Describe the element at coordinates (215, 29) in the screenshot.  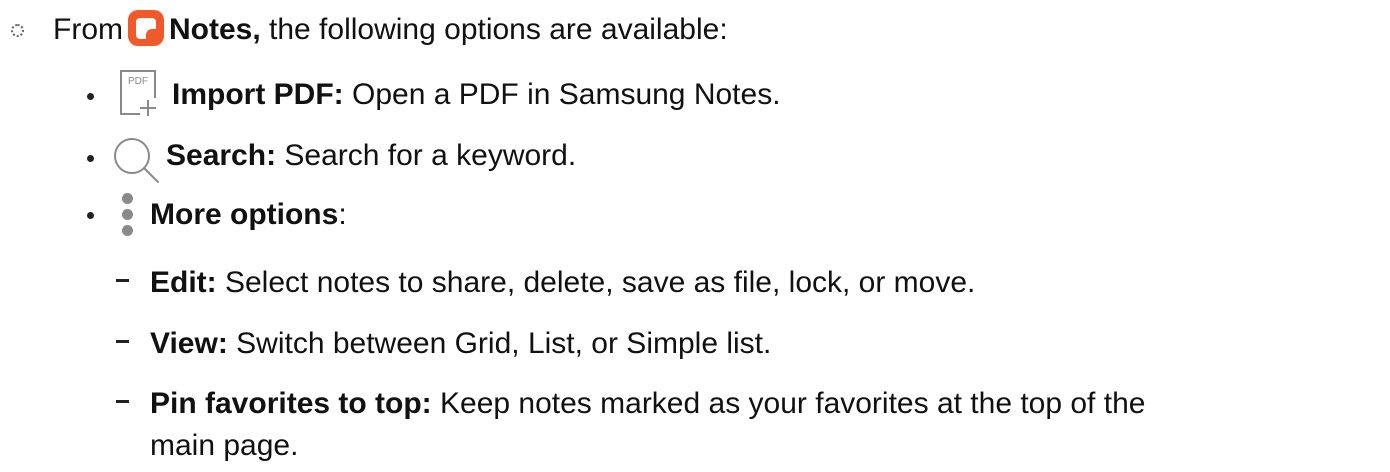
I see `app-name: Notes,` at that location.